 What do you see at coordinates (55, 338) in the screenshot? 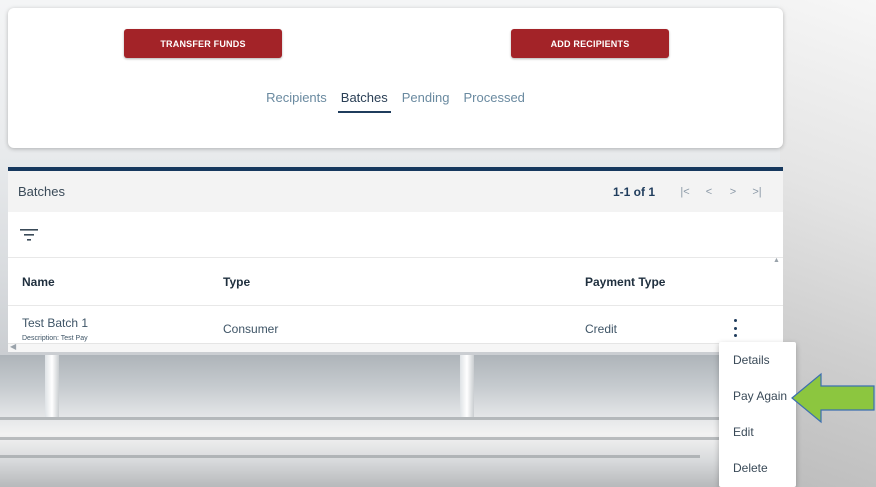
I see `batch-description: Description: Test Pay` at bounding box center [55, 338].